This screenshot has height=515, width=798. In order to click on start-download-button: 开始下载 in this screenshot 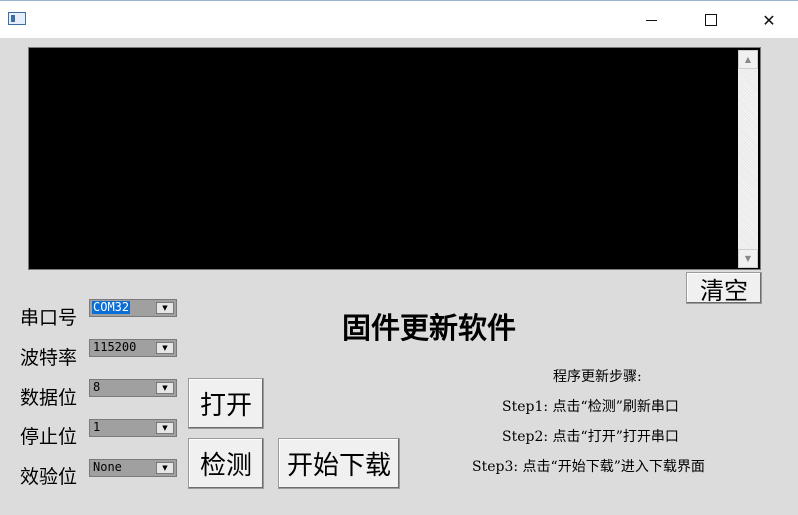, I will do `click(339, 463)`.